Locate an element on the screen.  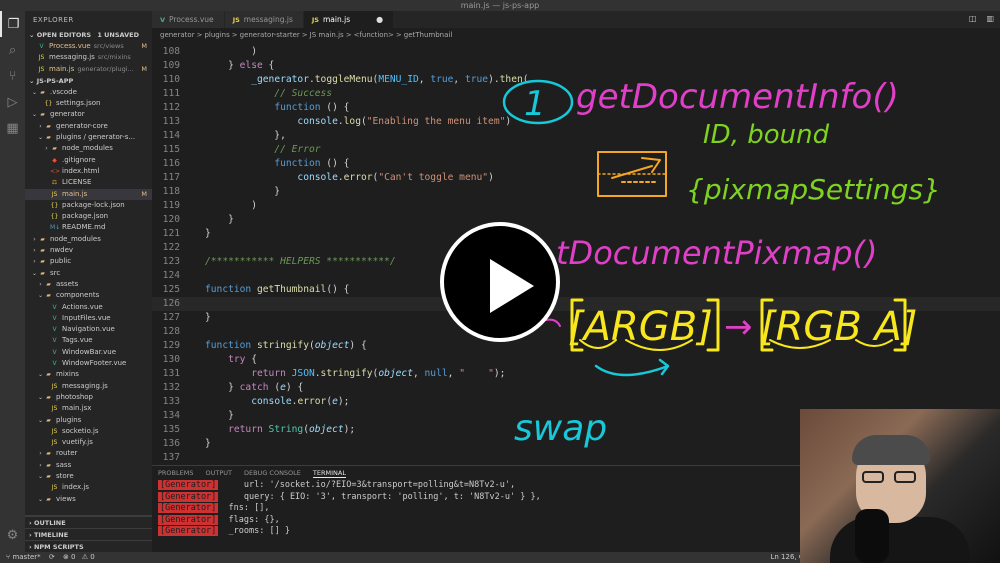
file-item: ◆ .gitignore is located at coordinates (88, 160).